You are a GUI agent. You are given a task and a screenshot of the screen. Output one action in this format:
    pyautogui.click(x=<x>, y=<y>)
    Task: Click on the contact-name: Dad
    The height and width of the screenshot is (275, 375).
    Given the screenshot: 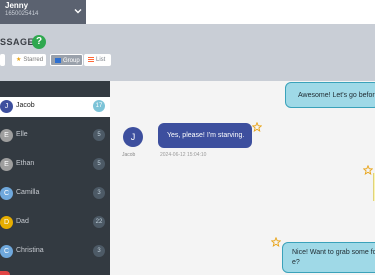 What is the action you would take?
    pyautogui.click(x=22, y=221)
    